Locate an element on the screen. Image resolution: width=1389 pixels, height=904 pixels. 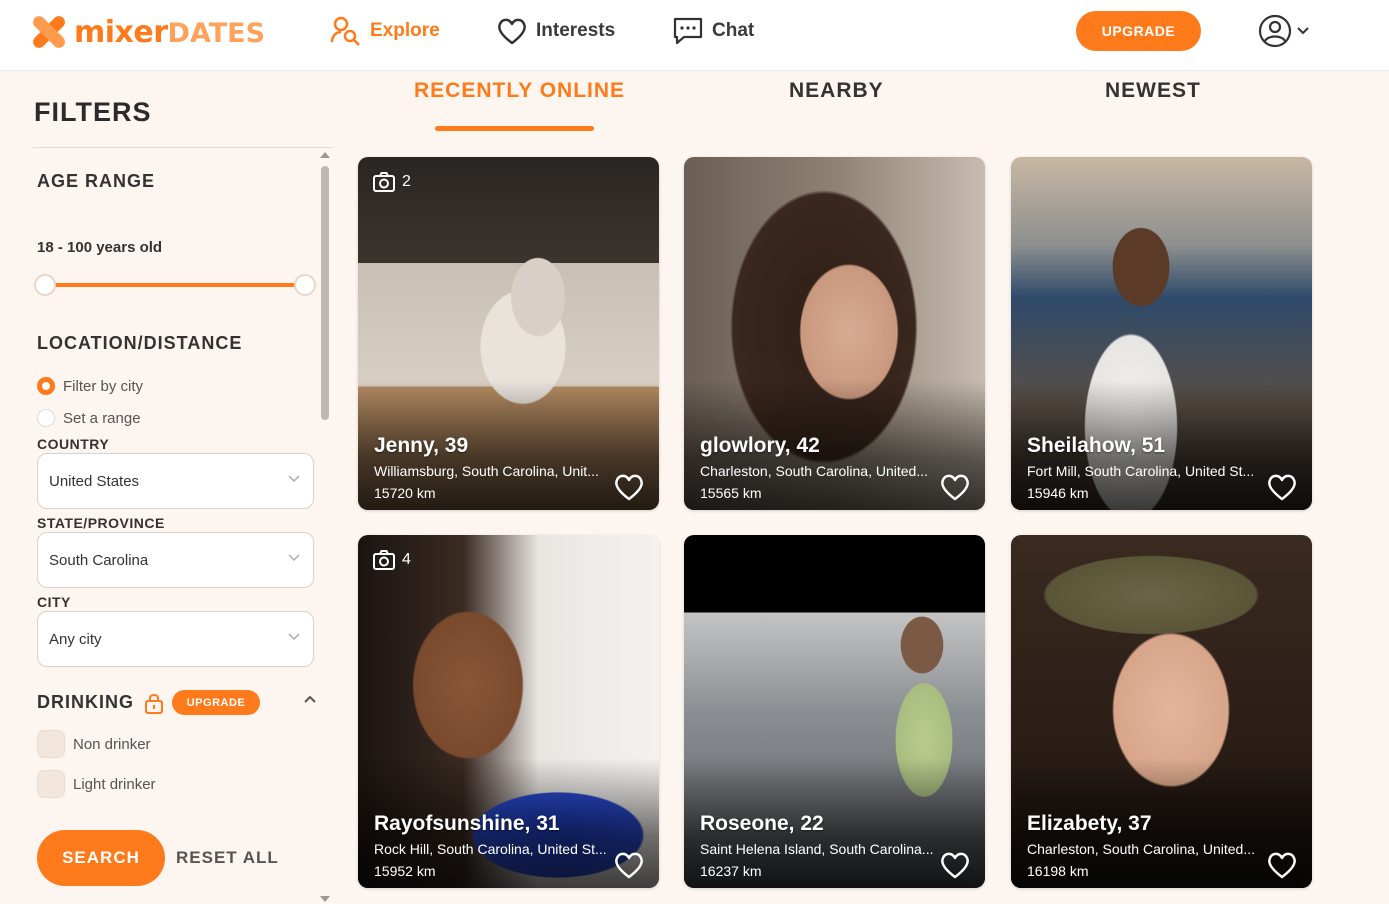
photo-count-value: 4 is located at coordinates (406, 559).